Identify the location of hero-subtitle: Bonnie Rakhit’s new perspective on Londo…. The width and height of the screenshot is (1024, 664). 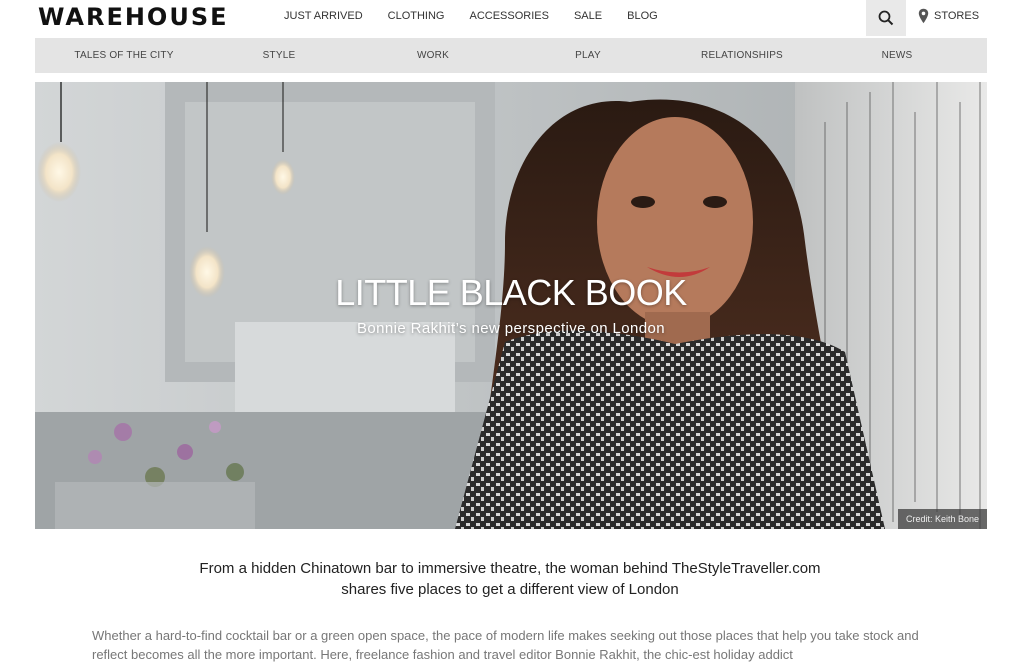
(511, 328).